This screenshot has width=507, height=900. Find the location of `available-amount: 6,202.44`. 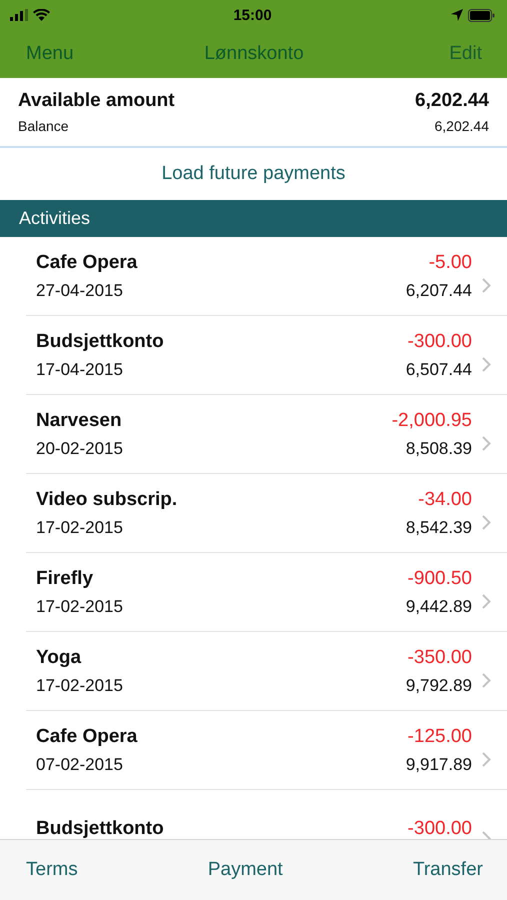

available-amount: 6,202.44 is located at coordinates (452, 101).